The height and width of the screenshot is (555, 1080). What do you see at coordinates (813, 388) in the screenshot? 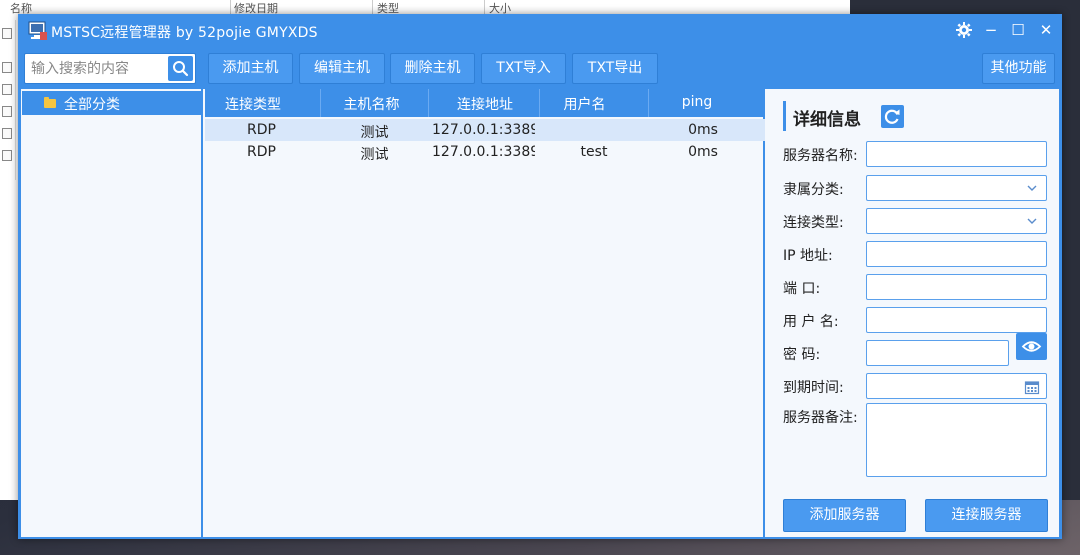
I see `label-expiry: 到期时间:` at bounding box center [813, 388].